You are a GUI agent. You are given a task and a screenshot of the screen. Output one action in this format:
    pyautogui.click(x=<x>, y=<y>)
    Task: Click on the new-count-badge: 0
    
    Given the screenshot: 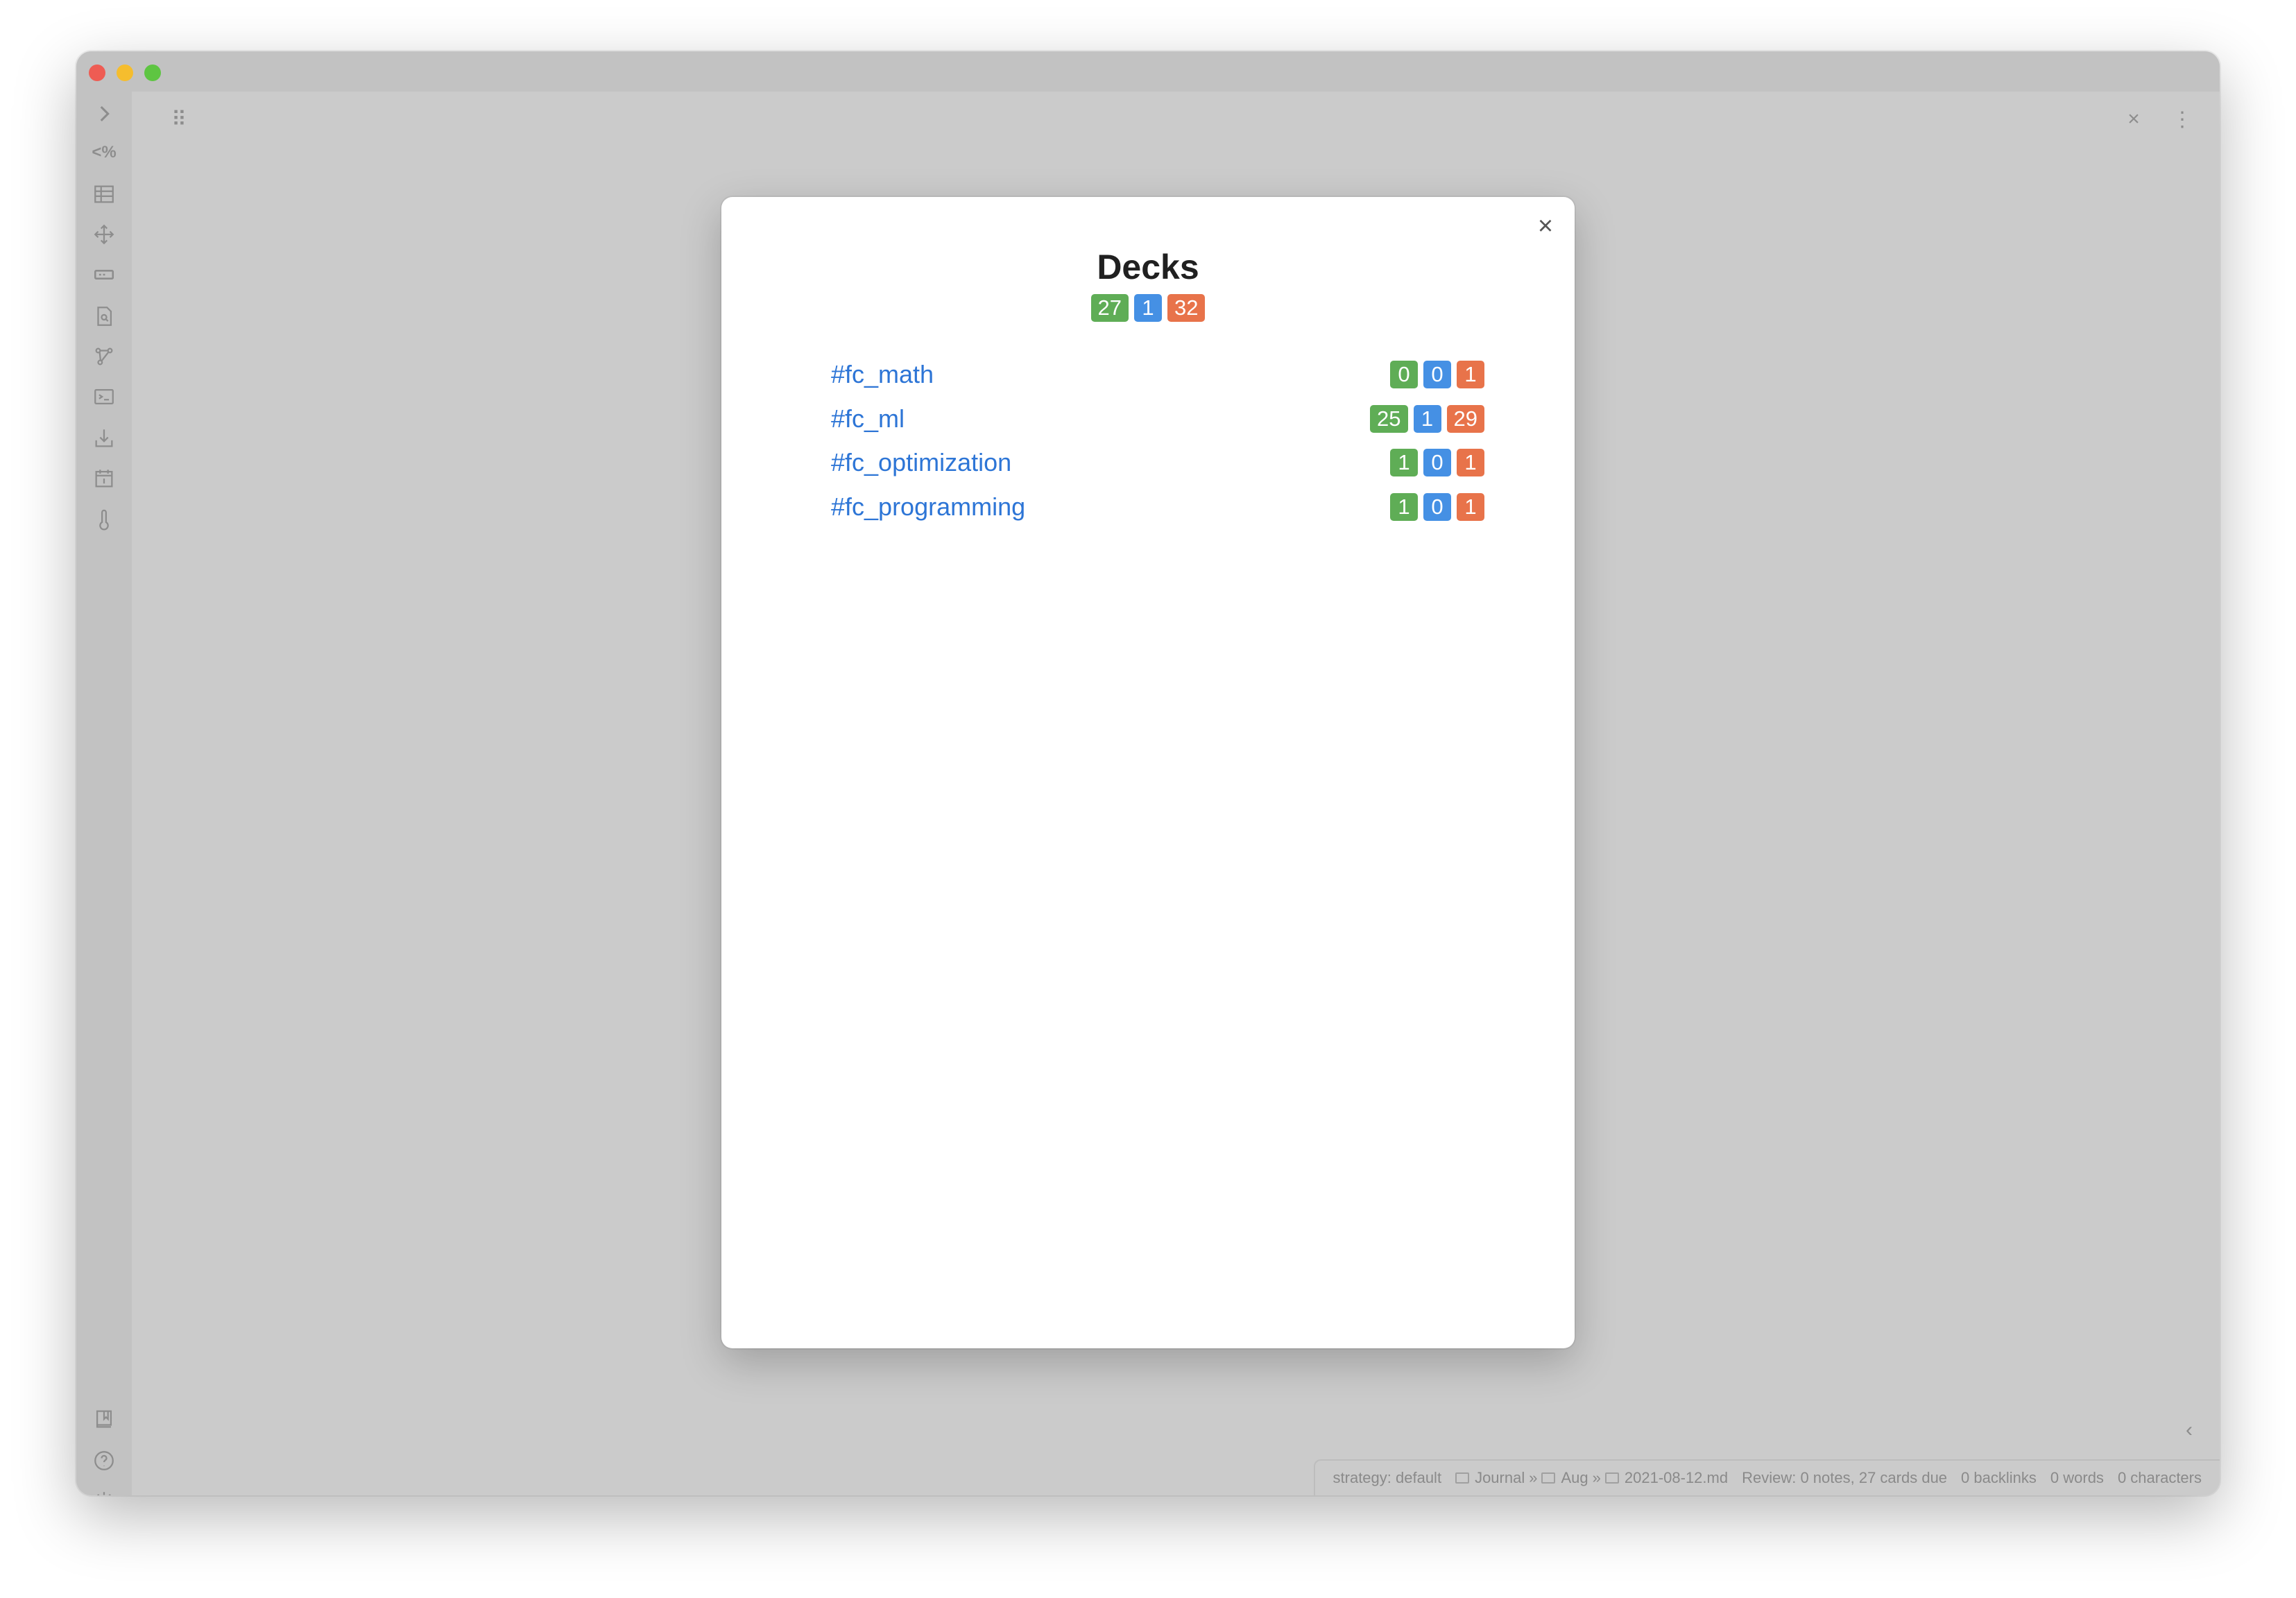 What is the action you would take?
    pyautogui.click(x=1404, y=374)
    